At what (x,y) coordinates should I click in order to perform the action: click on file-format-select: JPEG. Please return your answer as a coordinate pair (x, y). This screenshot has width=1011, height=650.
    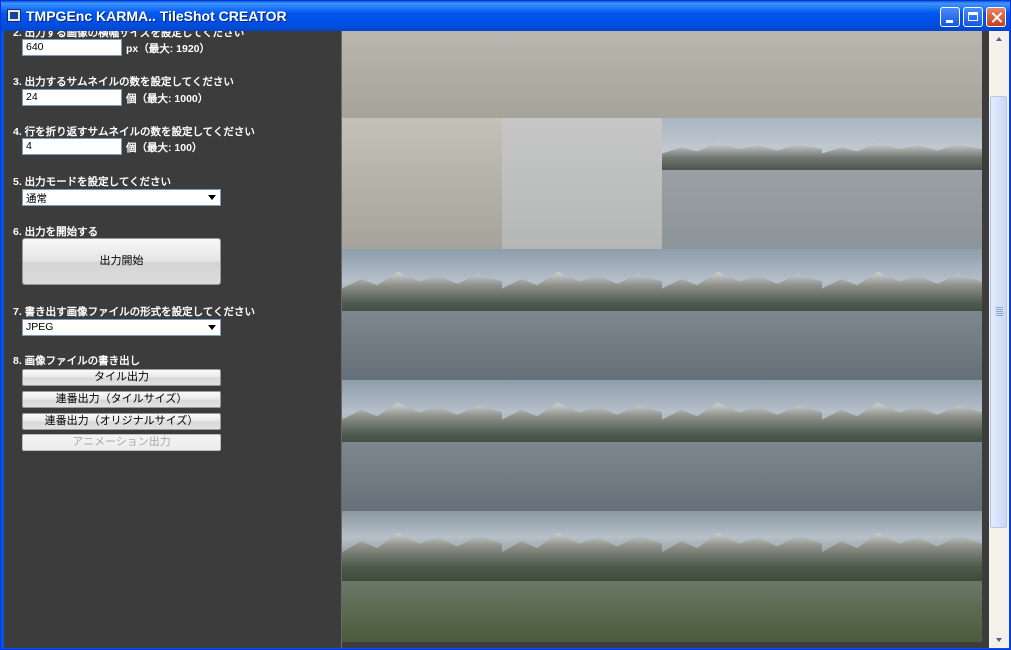
    Looking at the image, I should click on (121, 327).